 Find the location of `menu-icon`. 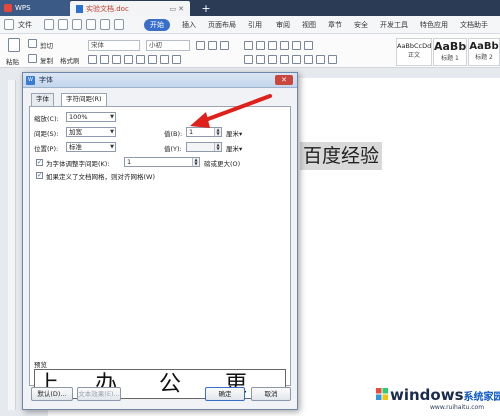

menu-icon is located at coordinates (9, 24).